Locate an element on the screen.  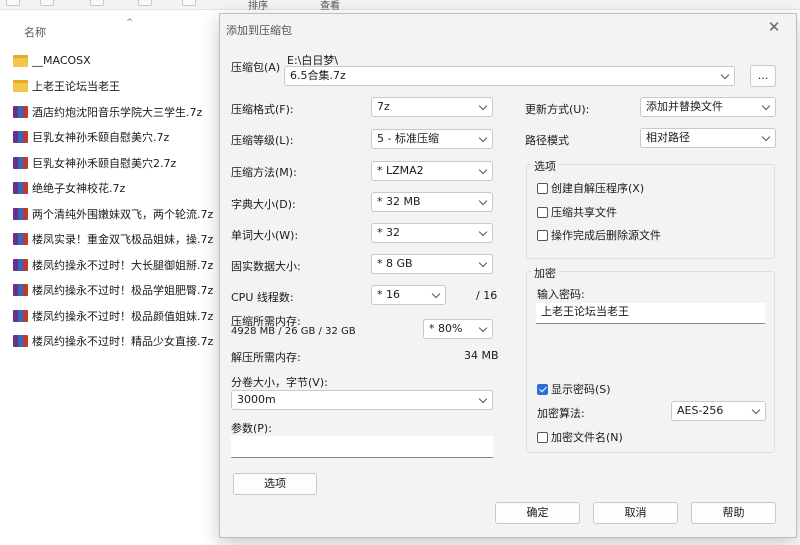
create-sfx-label: 创建自解压程序(X) is located at coordinates (598, 188).